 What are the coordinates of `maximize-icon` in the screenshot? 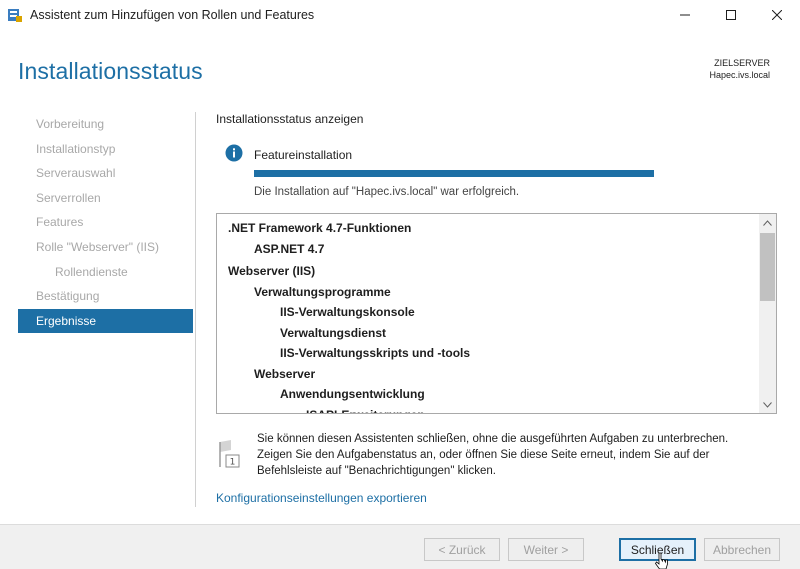 It's located at (731, 15).